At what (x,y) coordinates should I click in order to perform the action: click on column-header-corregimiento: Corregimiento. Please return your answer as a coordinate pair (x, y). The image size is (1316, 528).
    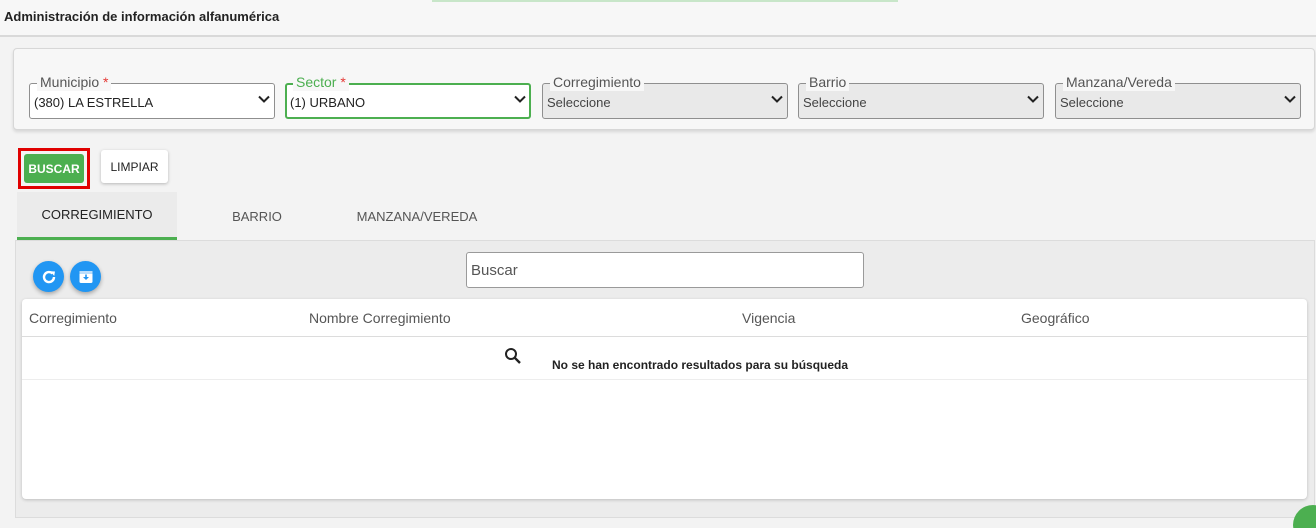
    Looking at the image, I should click on (73, 318).